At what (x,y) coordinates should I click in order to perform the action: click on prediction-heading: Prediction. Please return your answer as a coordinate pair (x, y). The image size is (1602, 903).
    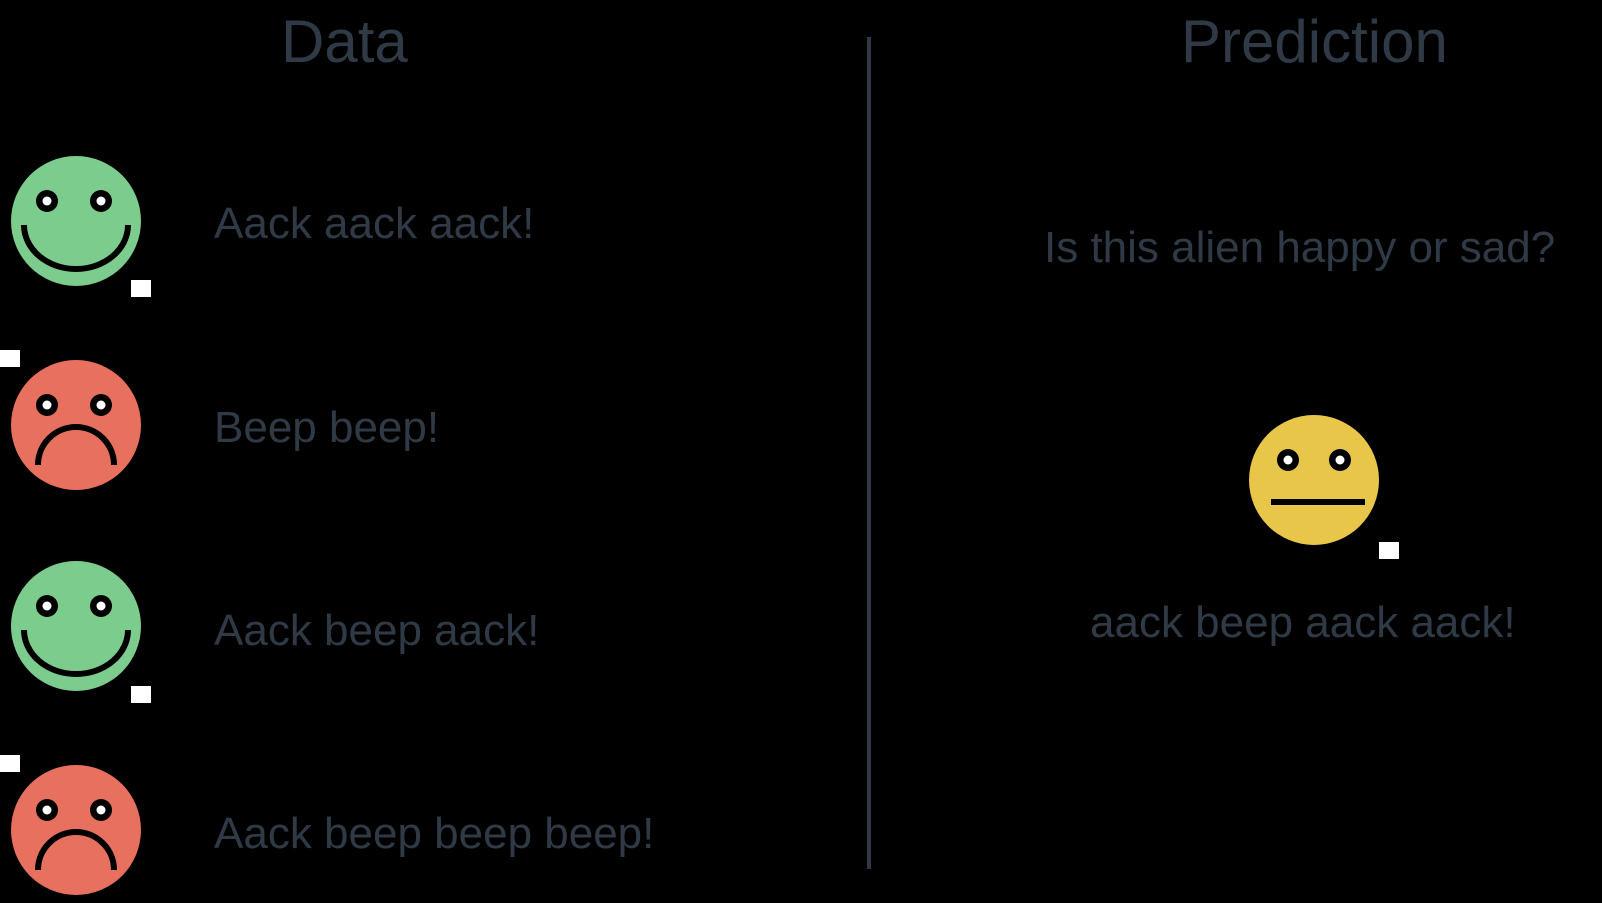
    Looking at the image, I should click on (1314, 41).